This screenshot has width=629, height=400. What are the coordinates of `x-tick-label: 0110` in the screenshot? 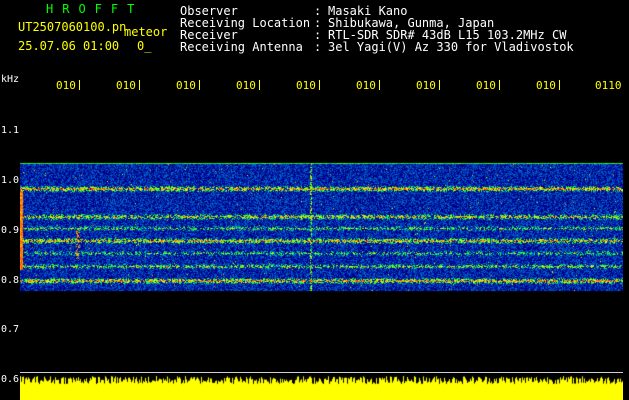 It's located at (608, 85).